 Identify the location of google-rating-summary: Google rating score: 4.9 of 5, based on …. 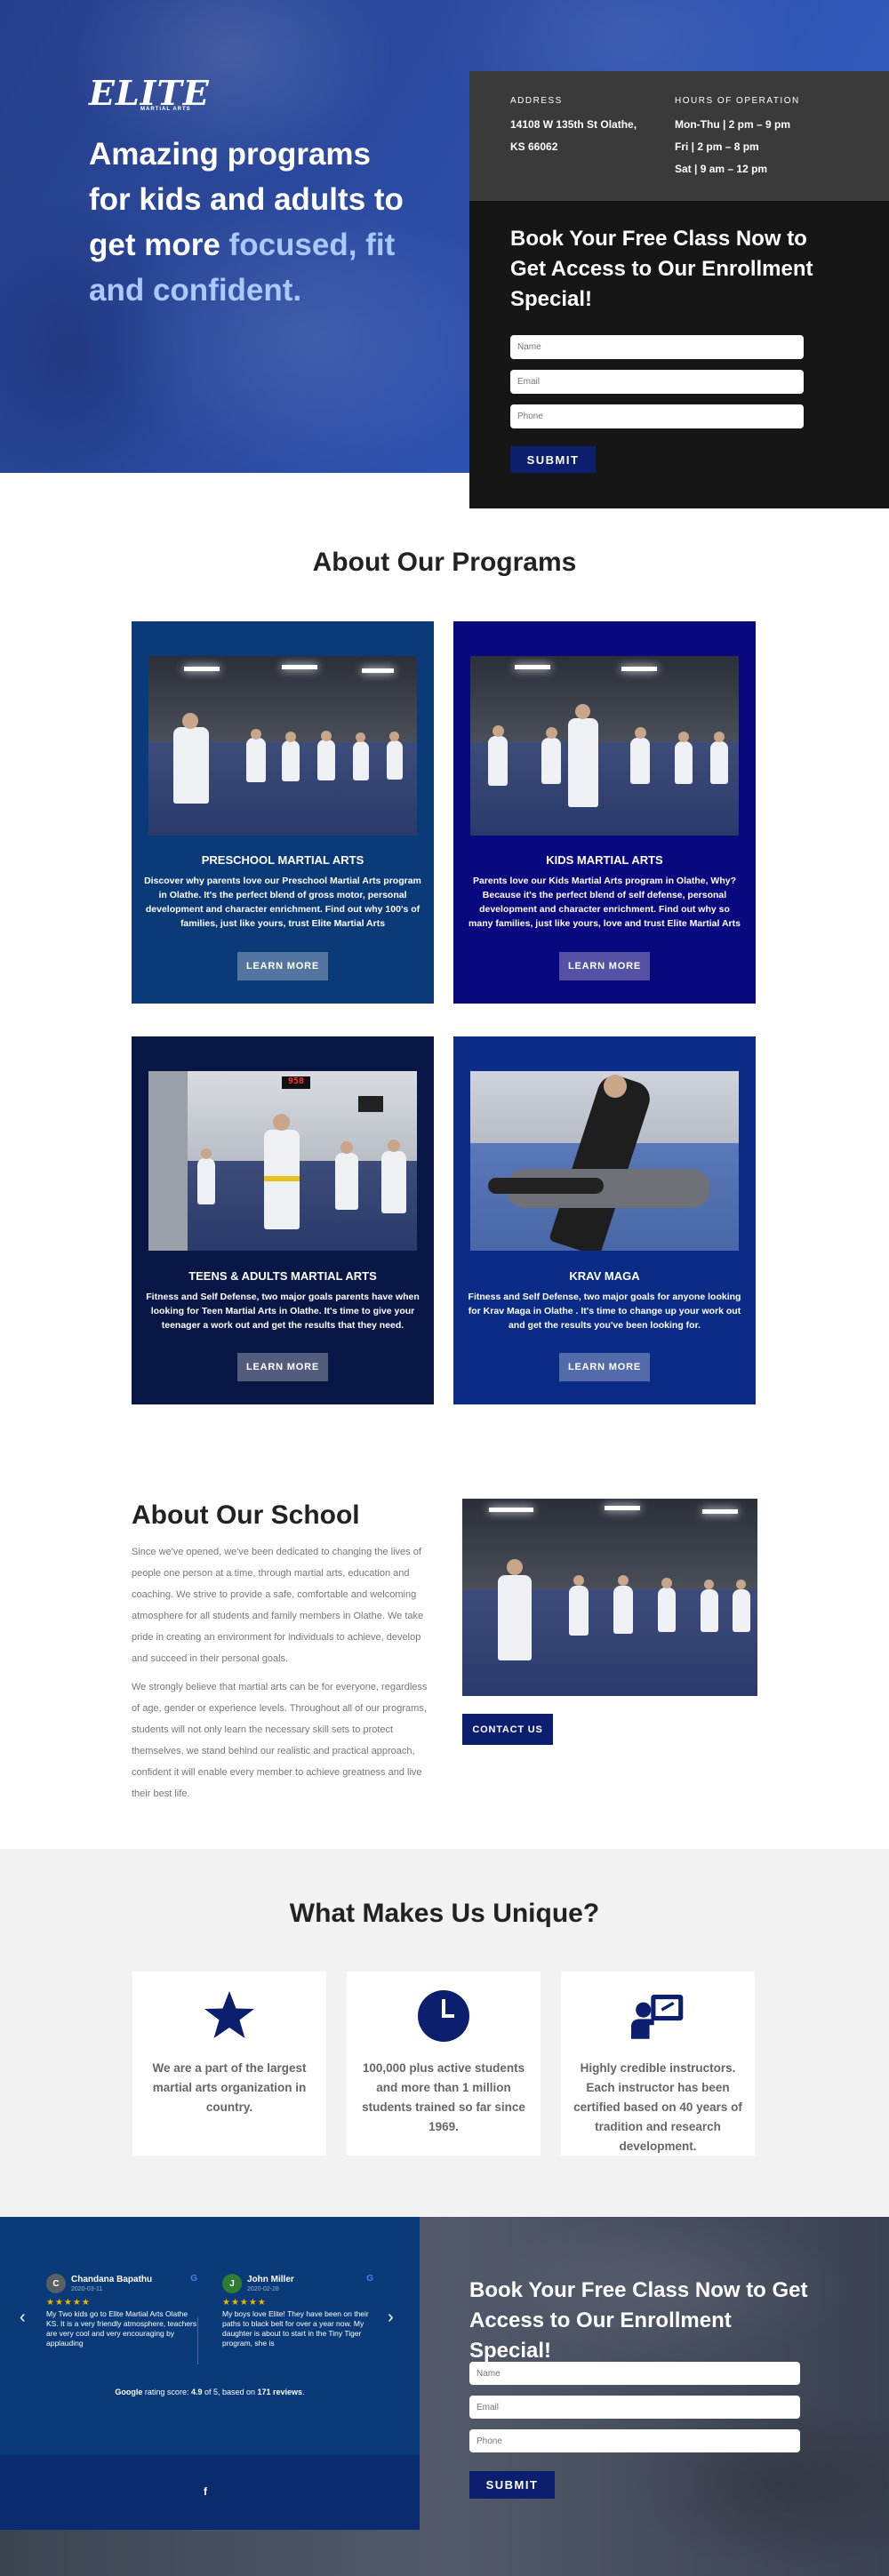
(210, 2392).